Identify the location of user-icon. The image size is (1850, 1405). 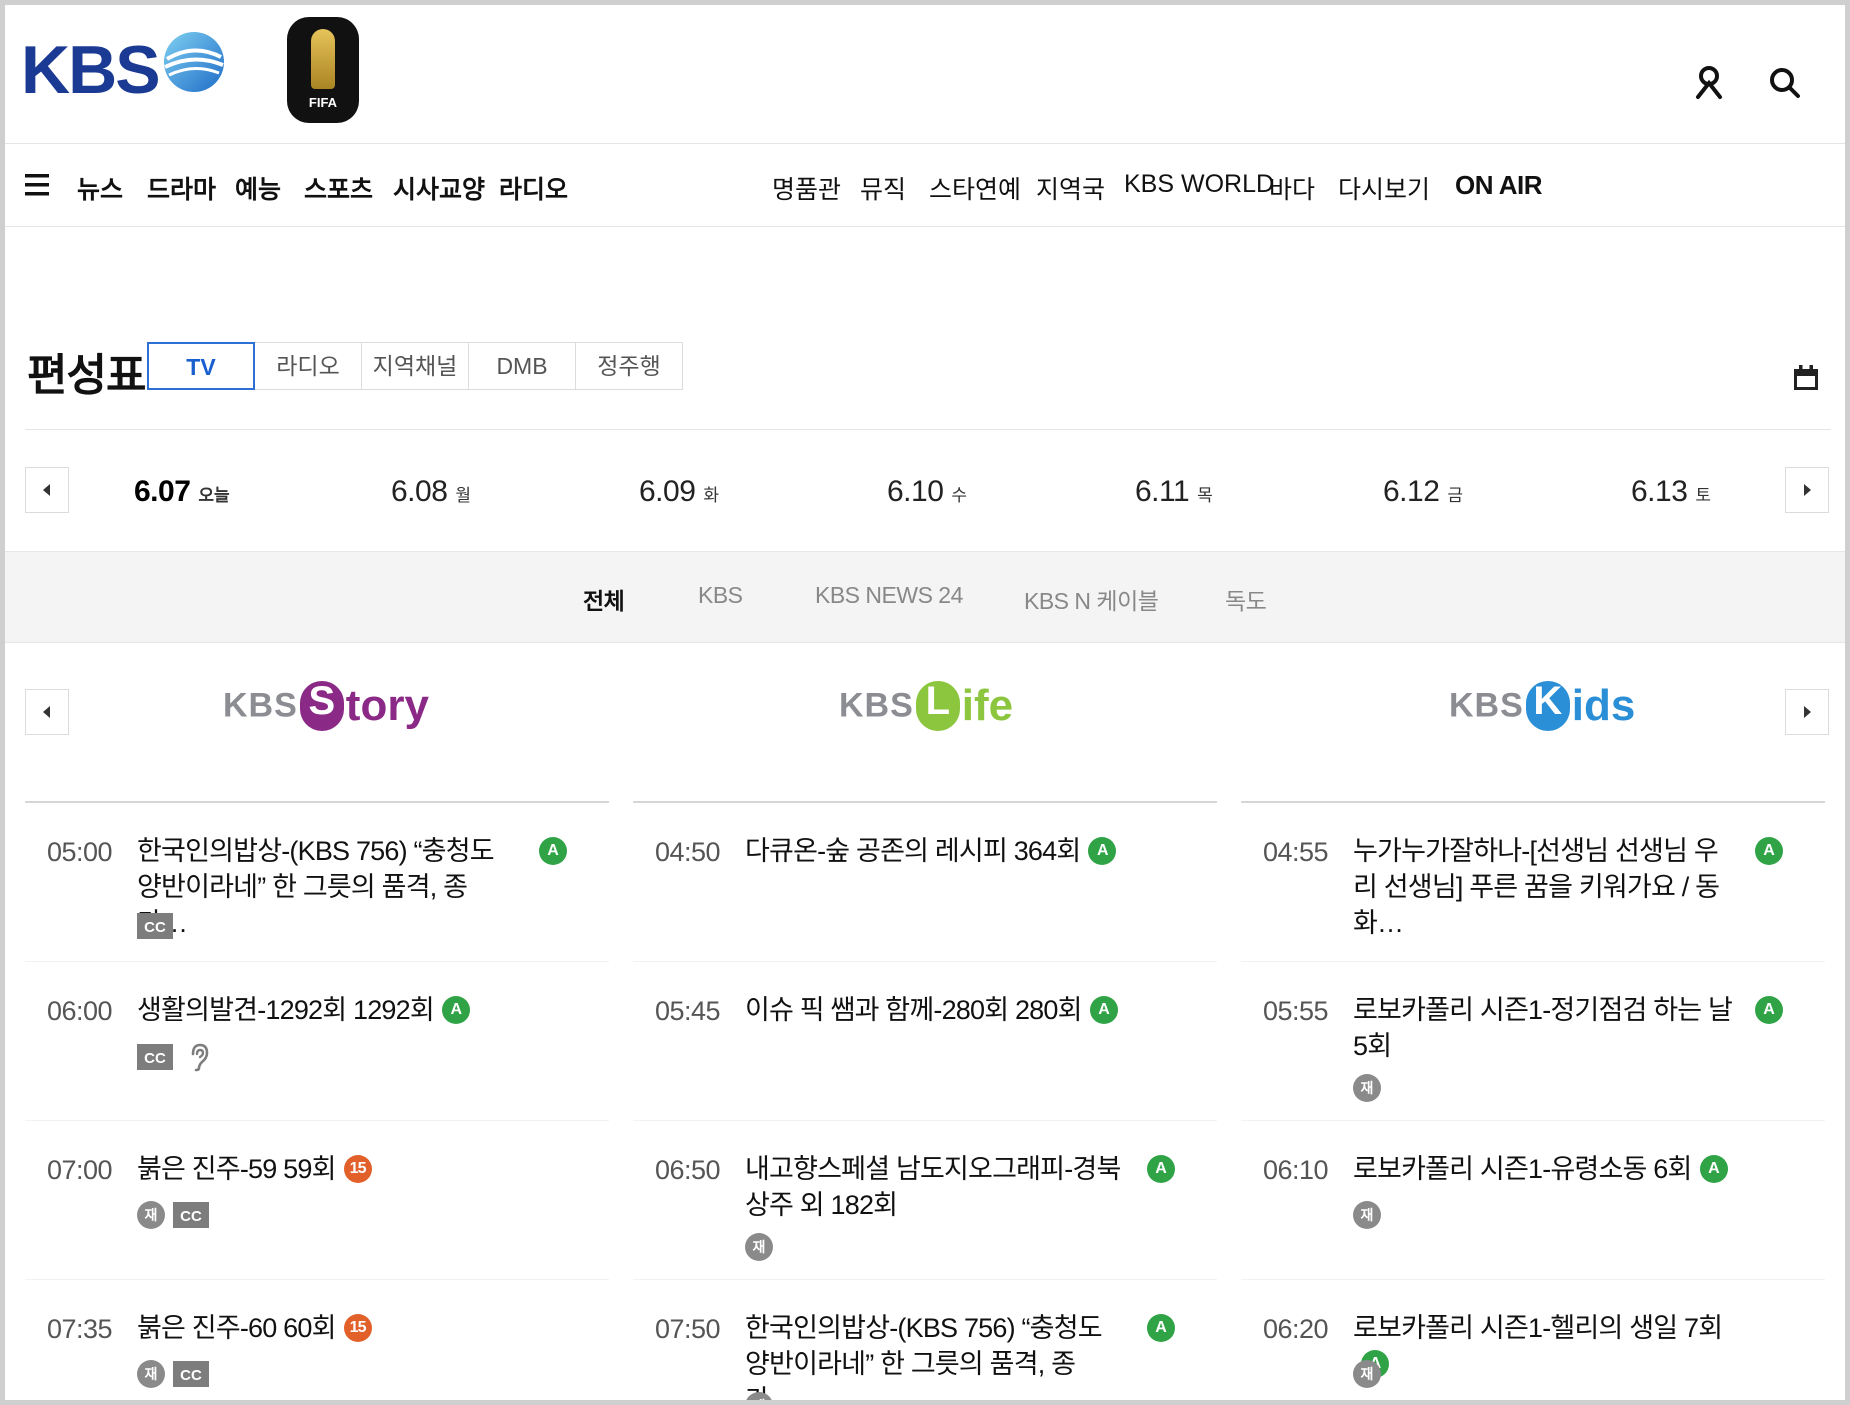
(1709, 83).